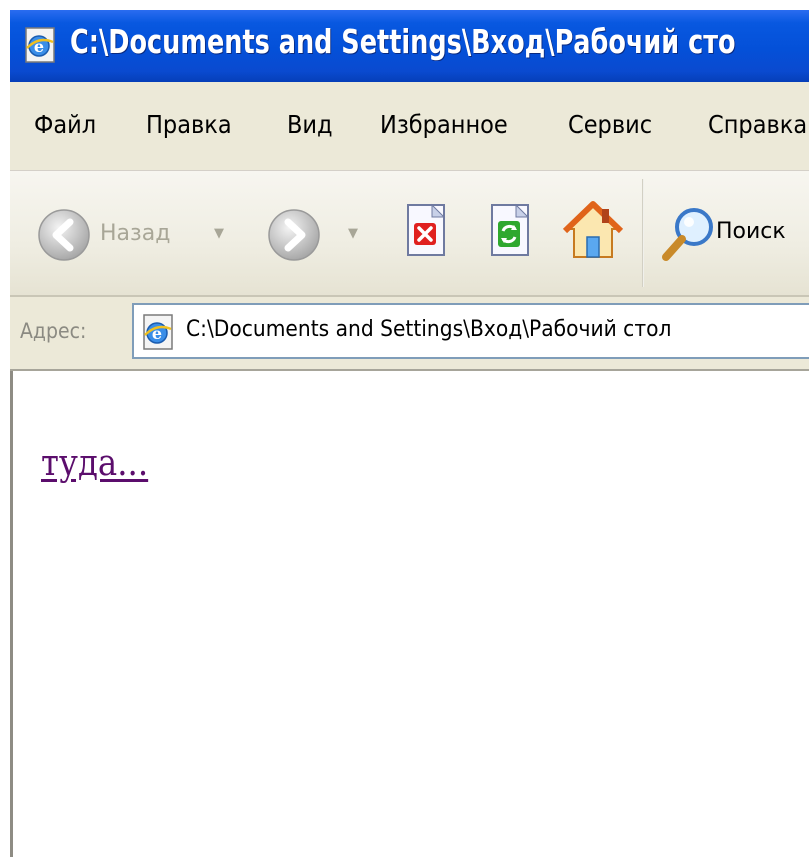 The image size is (809, 857). Describe the element at coordinates (219, 233) in the screenshot. I see `back-dropdown-icon: ▼` at that location.